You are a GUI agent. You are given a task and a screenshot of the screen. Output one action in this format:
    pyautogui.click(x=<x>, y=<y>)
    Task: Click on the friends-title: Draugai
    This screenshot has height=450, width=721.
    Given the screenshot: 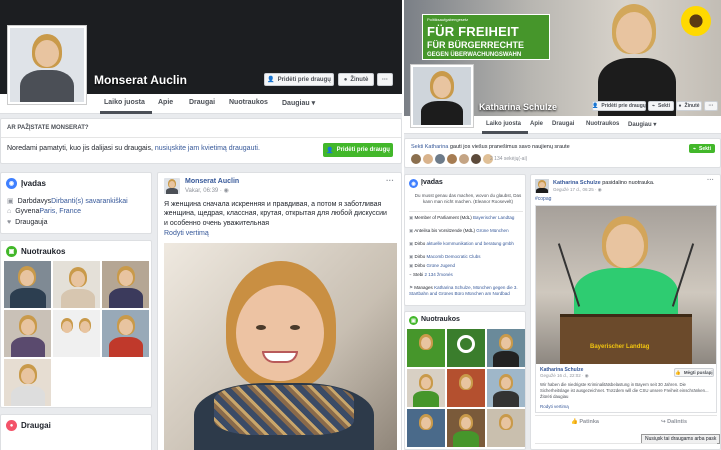 What is the action you would take?
    pyautogui.click(x=36, y=425)
    